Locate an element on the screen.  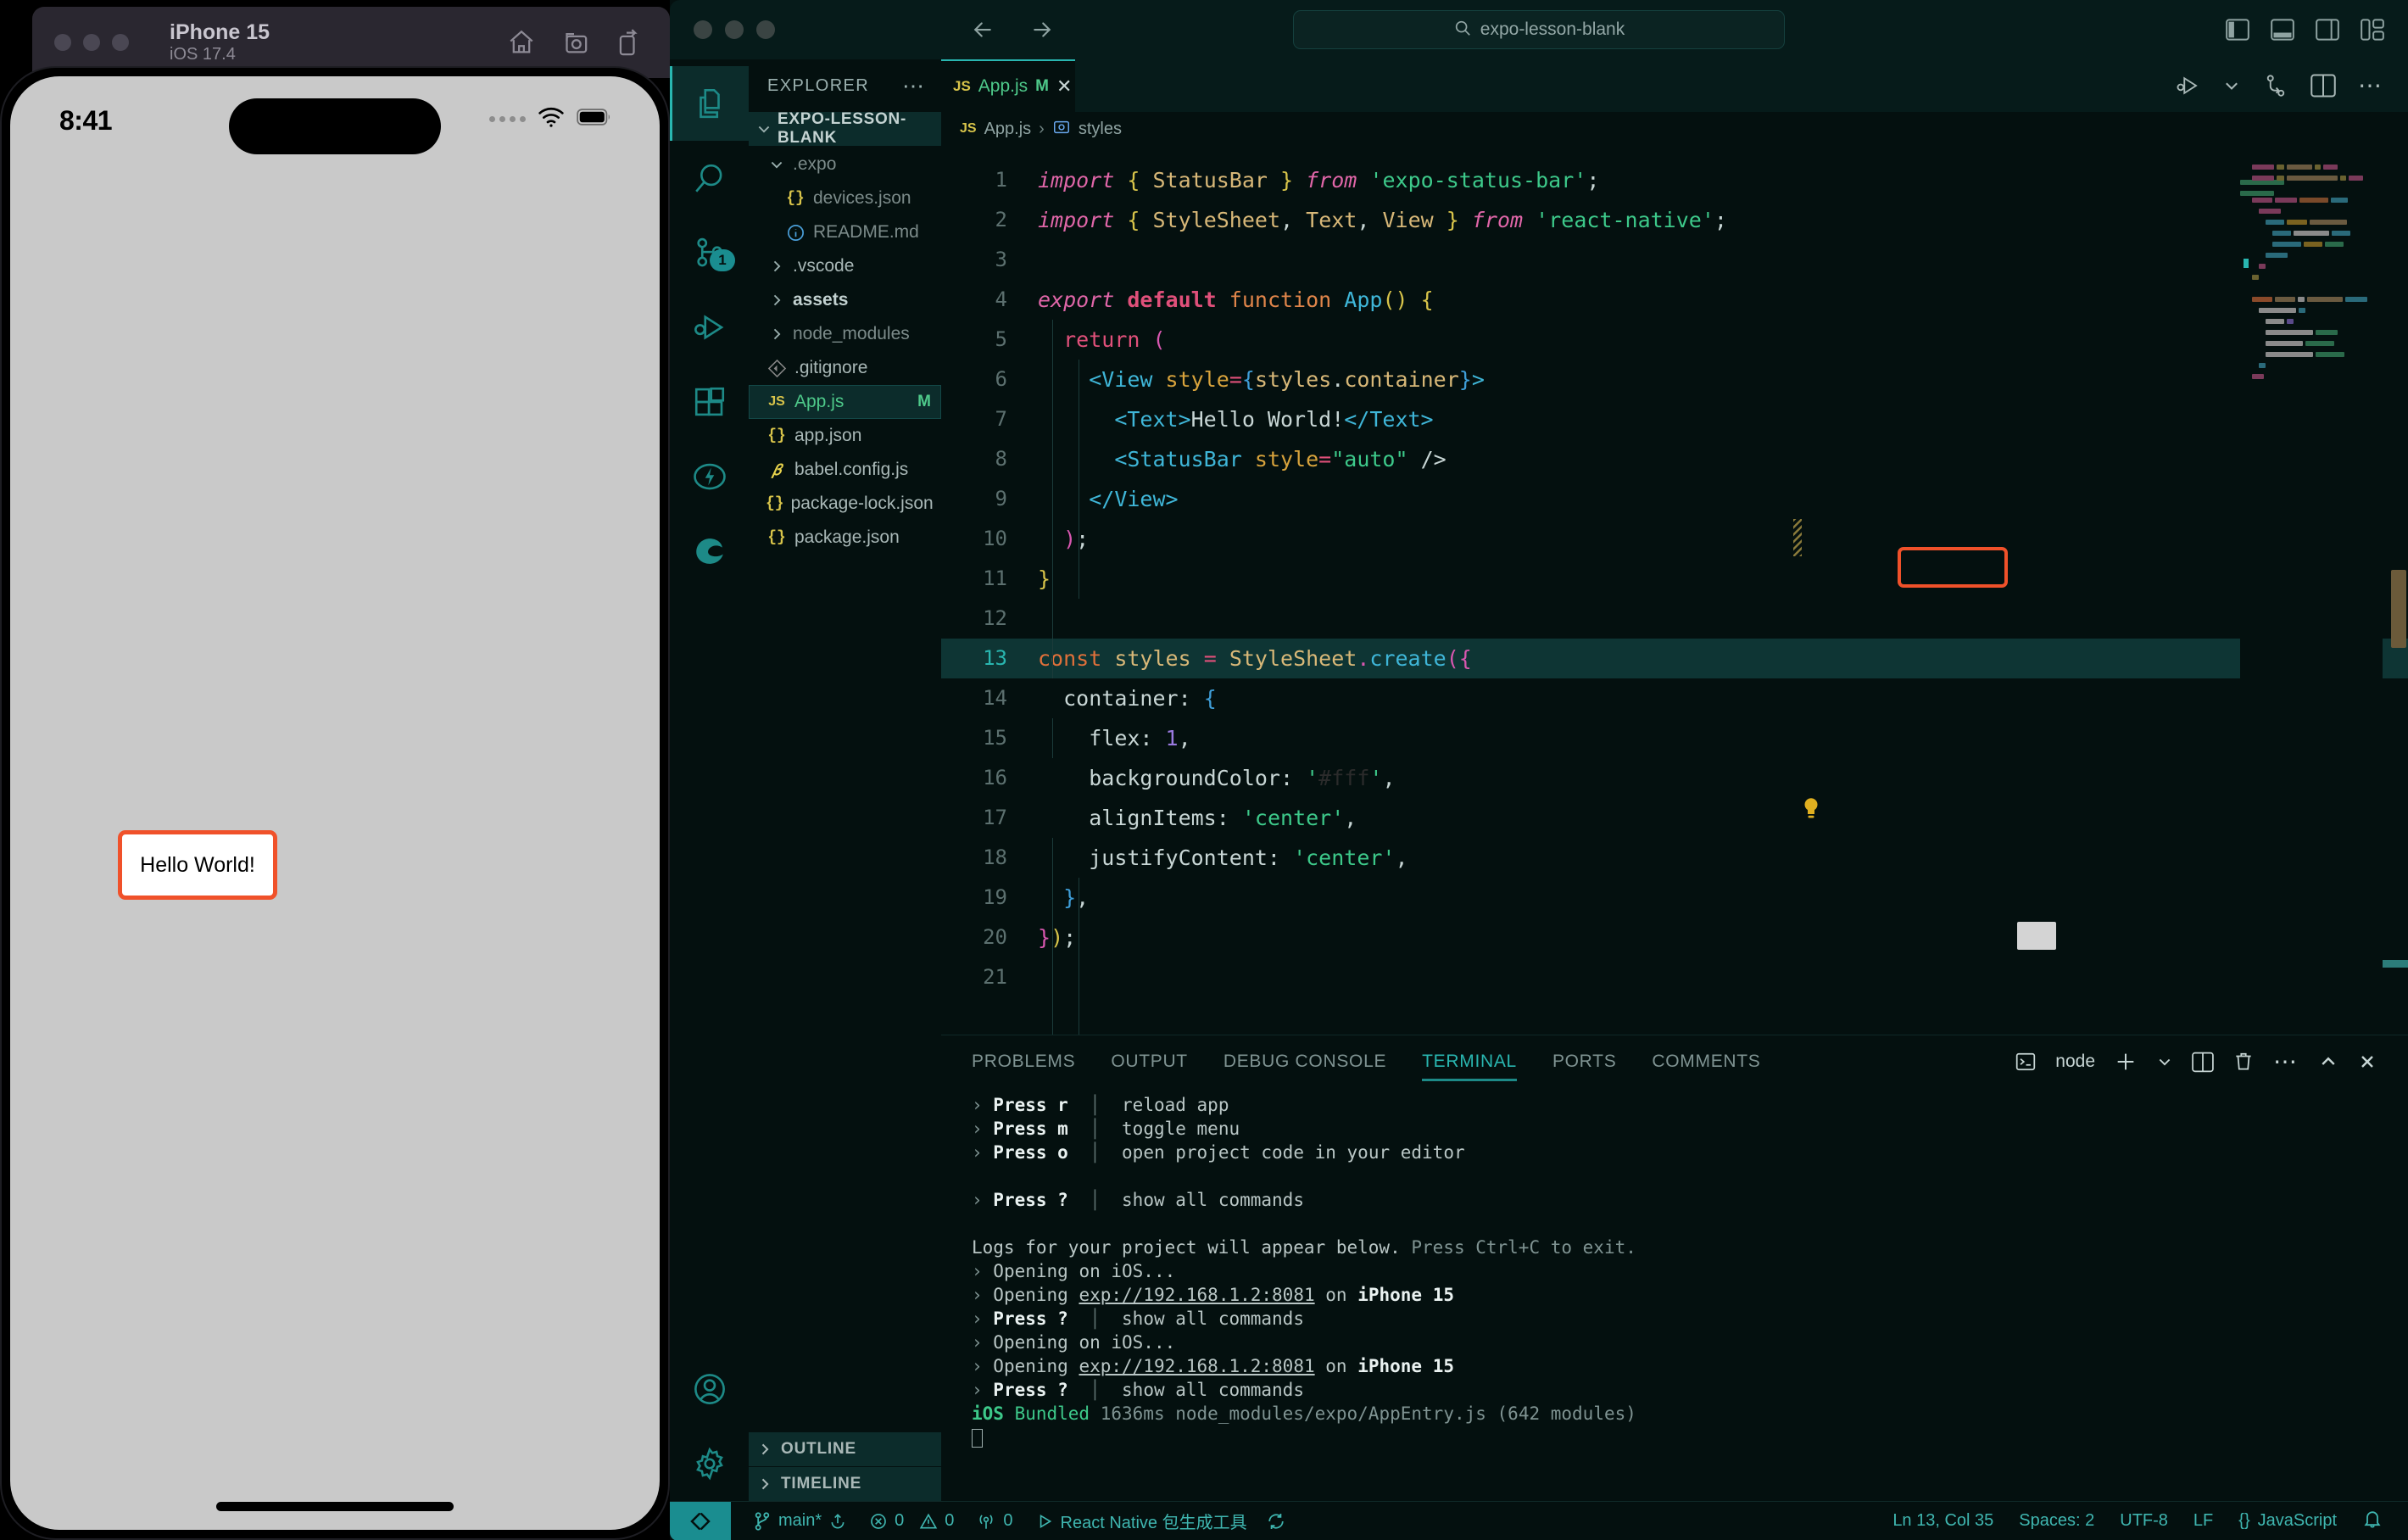
terminal-shell-label: node is located at coordinates (2075, 1062).